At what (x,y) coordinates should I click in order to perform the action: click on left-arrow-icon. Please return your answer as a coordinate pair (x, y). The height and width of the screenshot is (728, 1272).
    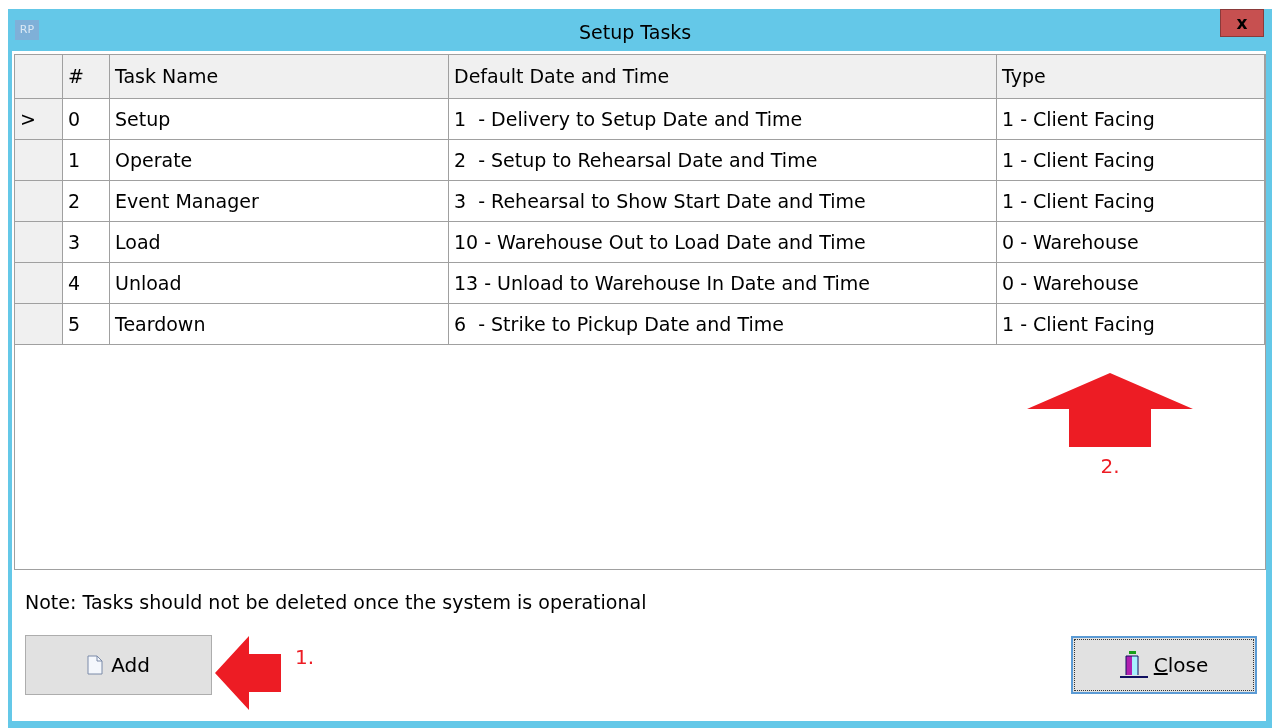
    Looking at the image, I should click on (248, 673).